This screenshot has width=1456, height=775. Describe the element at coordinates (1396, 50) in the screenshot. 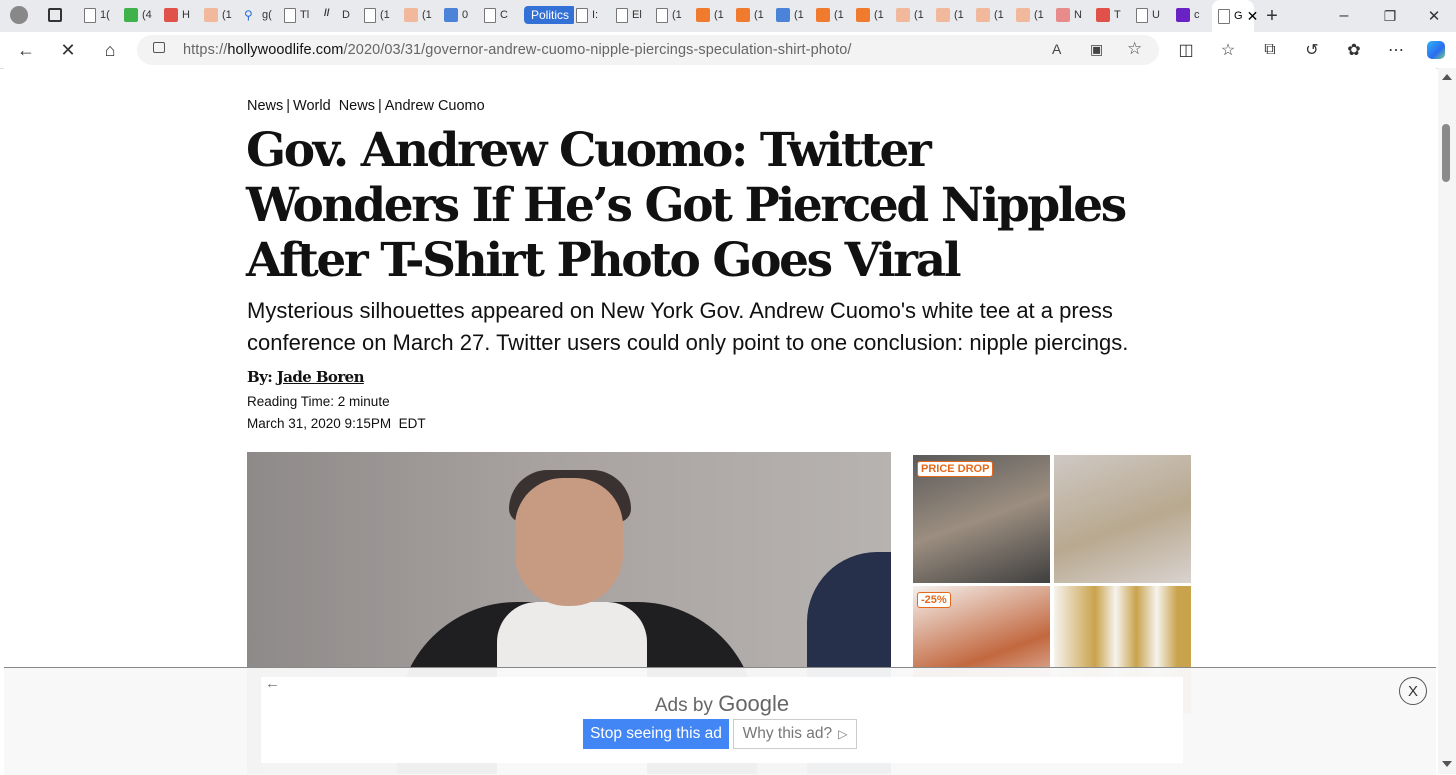

I see `more-menu-icon: ⋯` at that location.